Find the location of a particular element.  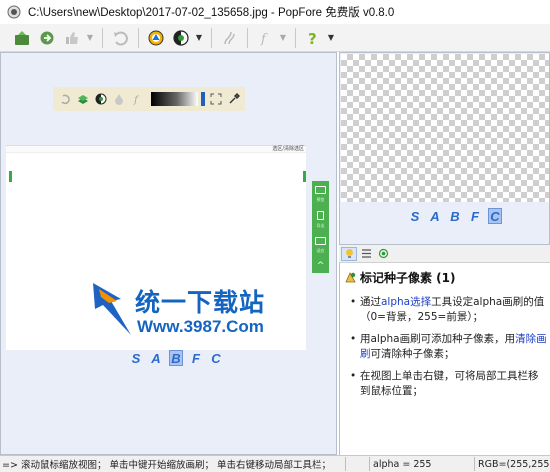

fx-icon: f is located at coordinates (265, 38).